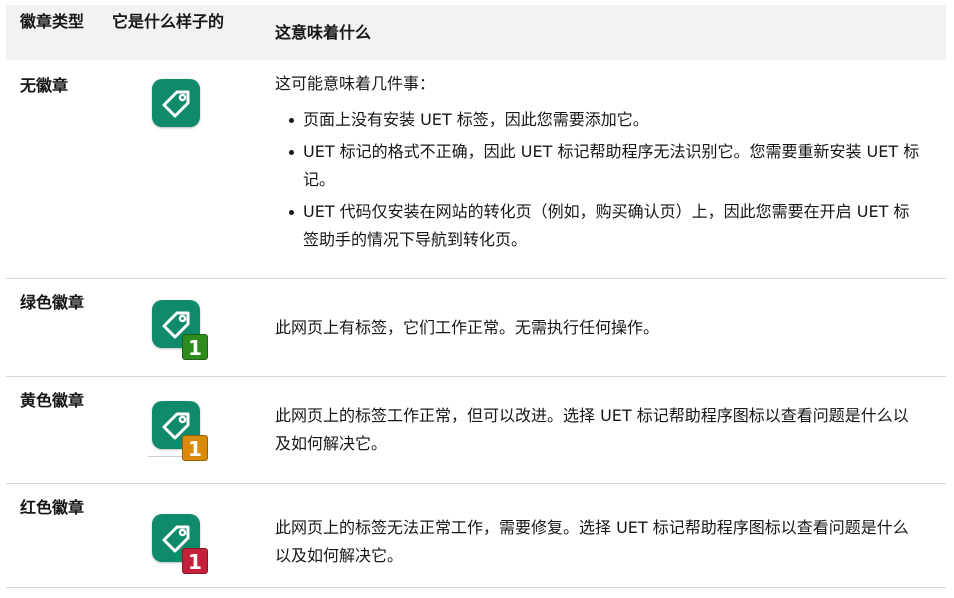 This screenshot has height=598, width=954. What do you see at coordinates (176, 103) in the screenshot?
I see `tag-icon` at bounding box center [176, 103].